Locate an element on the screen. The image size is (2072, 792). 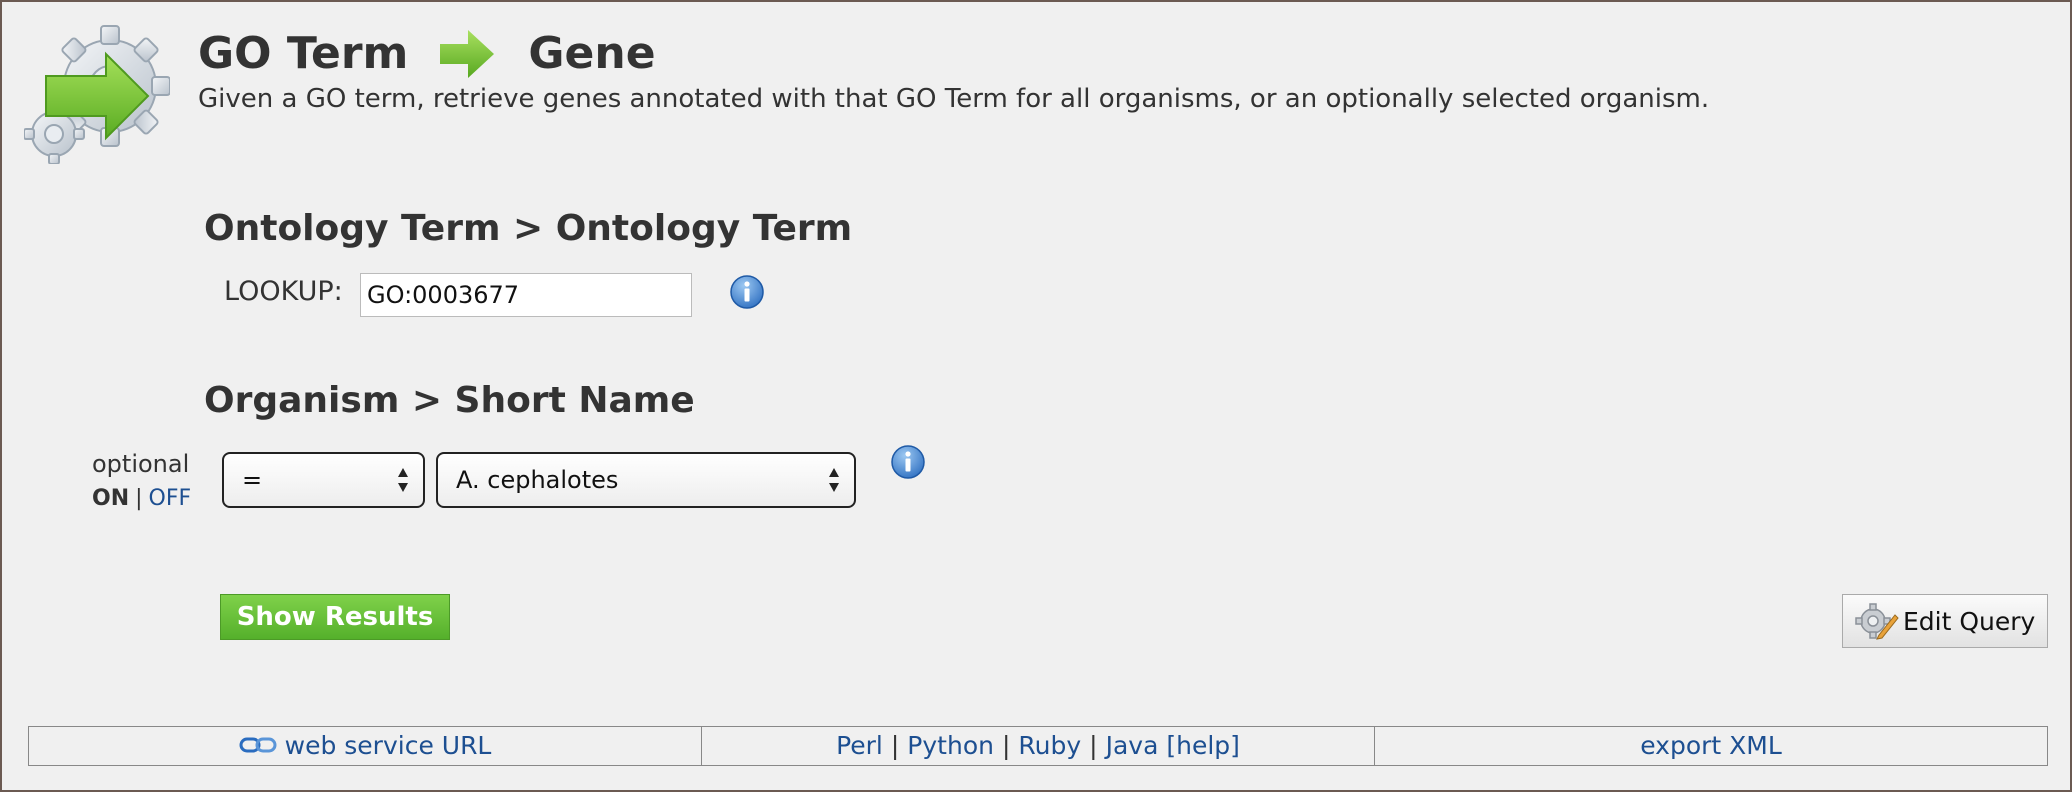
optional-label: optional is located at coordinates (141, 464).